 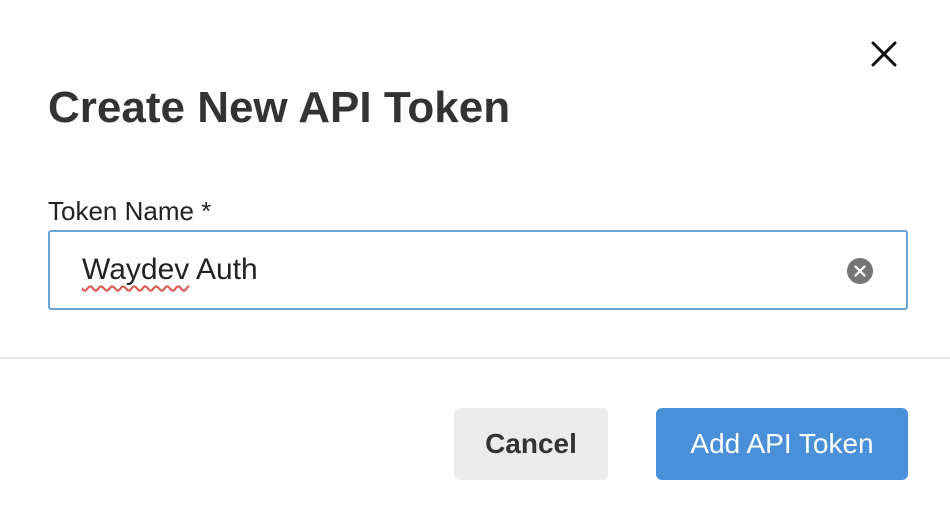 I want to click on spellcheck-word: Waydev, so click(x=136, y=269).